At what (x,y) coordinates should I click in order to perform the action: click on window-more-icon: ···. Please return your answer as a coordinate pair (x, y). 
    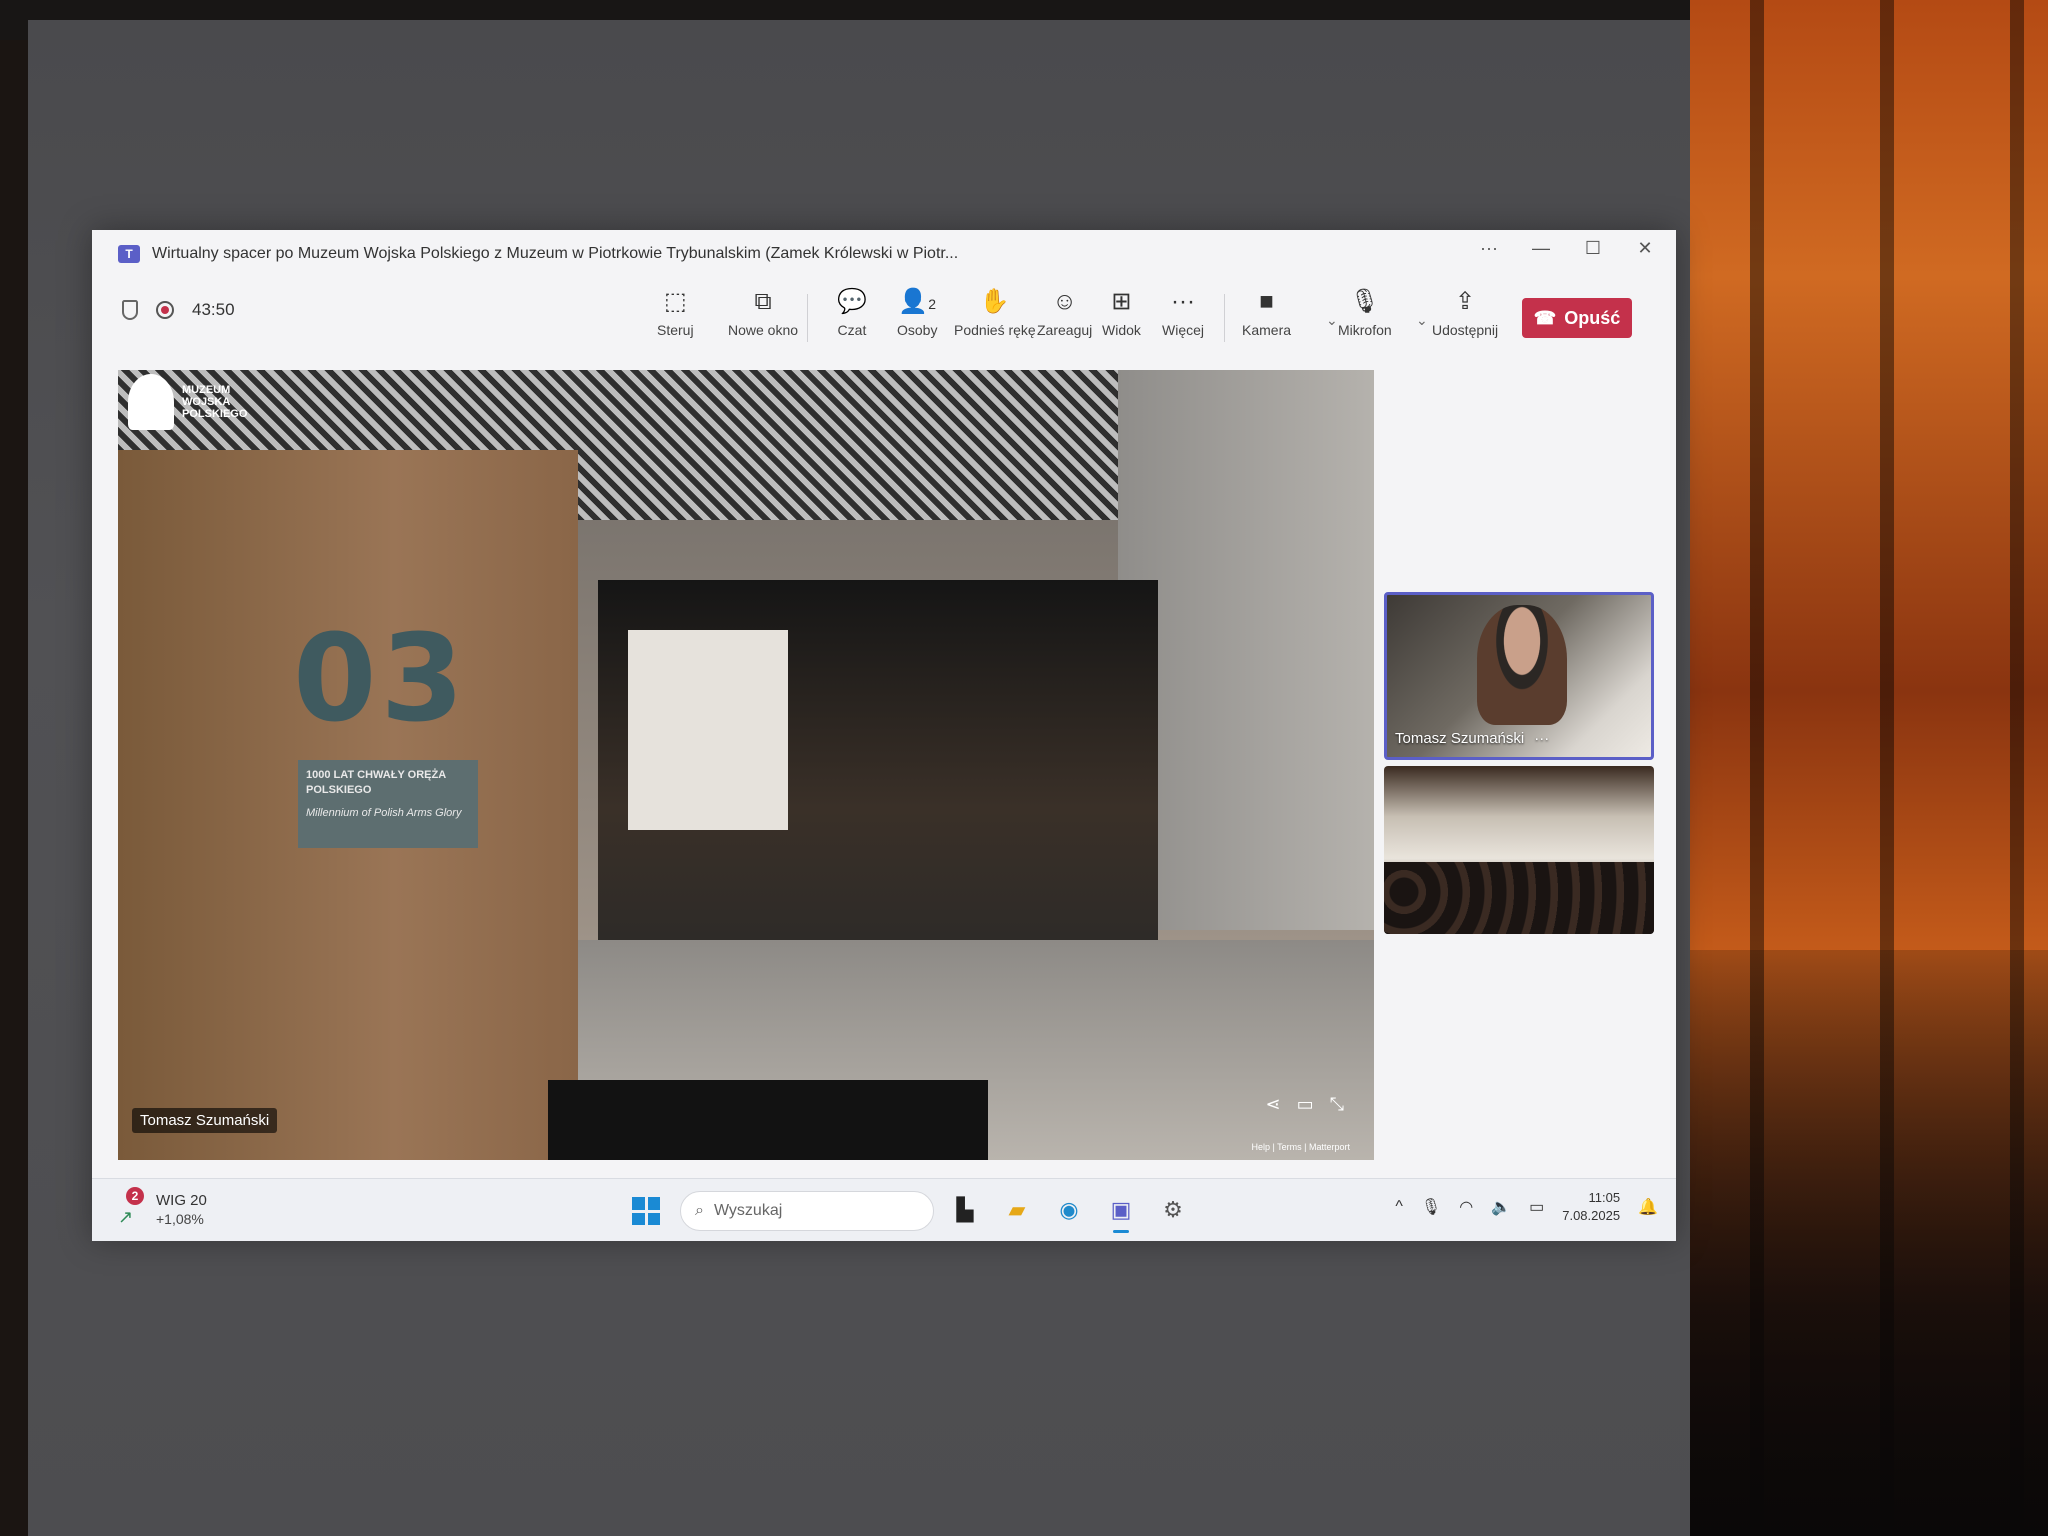
    Looking at the image, I should click on (1489, 248).